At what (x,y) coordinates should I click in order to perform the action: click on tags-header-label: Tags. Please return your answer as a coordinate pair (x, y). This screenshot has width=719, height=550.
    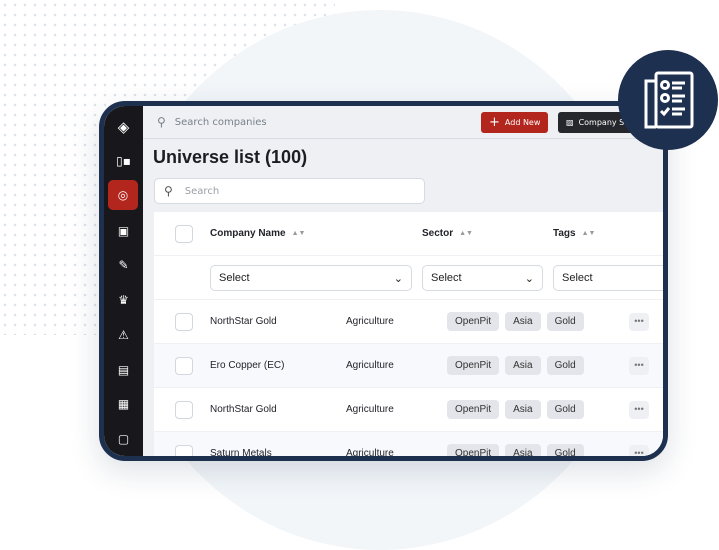
    Looking at the image, I should click on (564, 233).